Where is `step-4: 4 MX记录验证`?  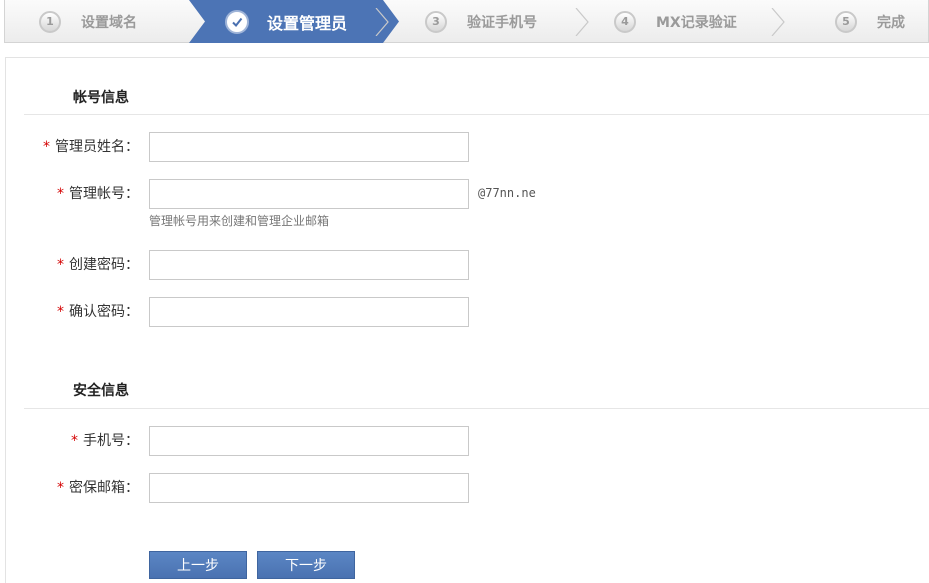 step-4: 4 MX记录验证 is located at coordinates (675, 21).